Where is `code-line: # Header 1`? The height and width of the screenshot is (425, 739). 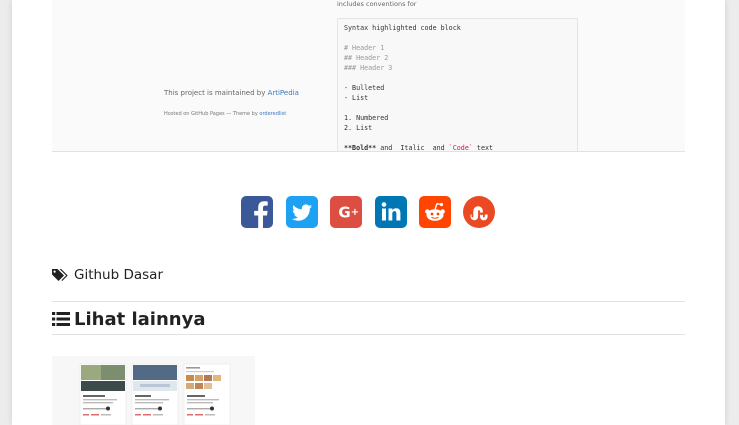
code-line: # Header 1 is located at coordinates (364, 48).